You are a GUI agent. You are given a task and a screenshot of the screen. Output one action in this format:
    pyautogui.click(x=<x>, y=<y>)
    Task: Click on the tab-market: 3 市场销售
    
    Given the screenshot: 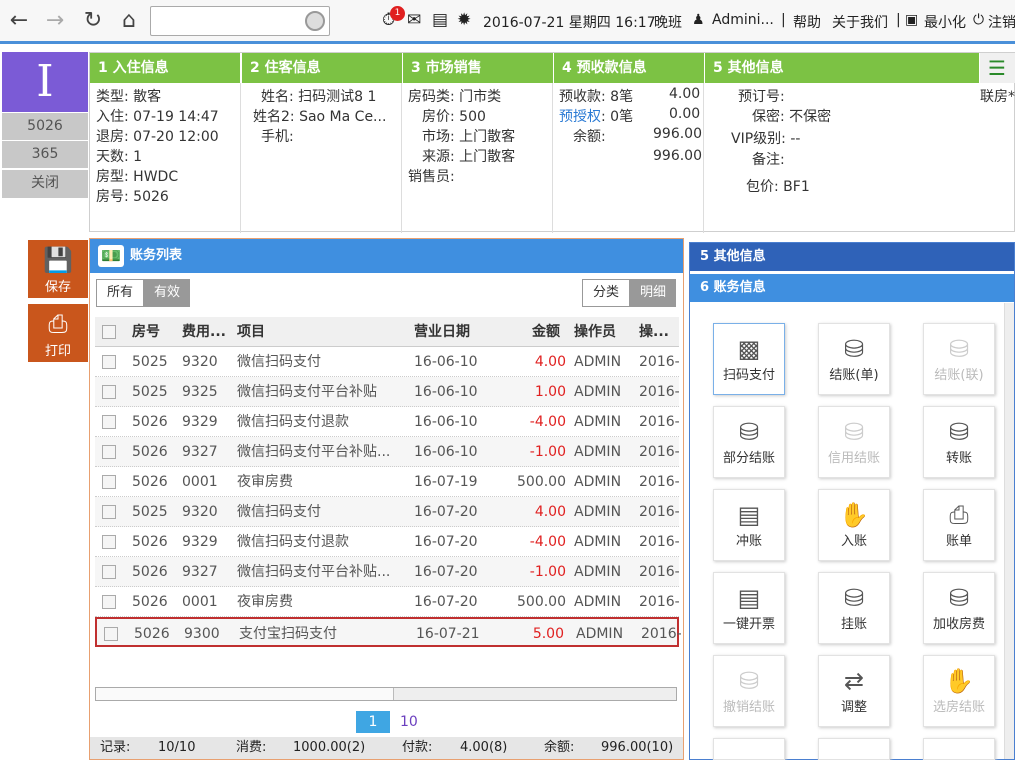 What is the action you would take?
    pyautogui.click(x=478, y=68)
    